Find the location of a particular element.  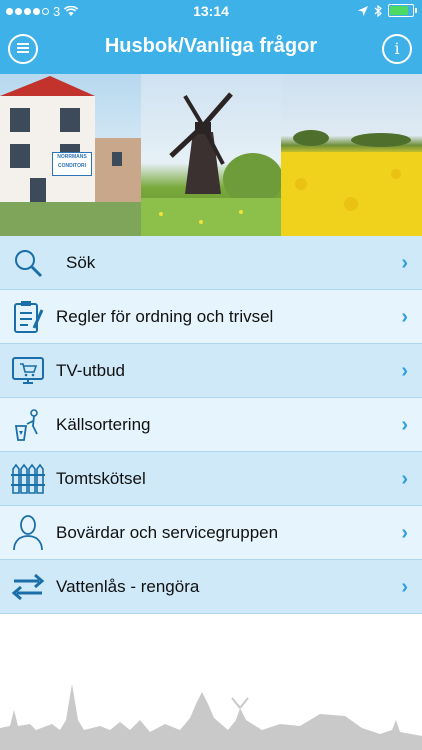

shop-sign: NORRMANS CONDITORI is located at coordinates (72, 164).